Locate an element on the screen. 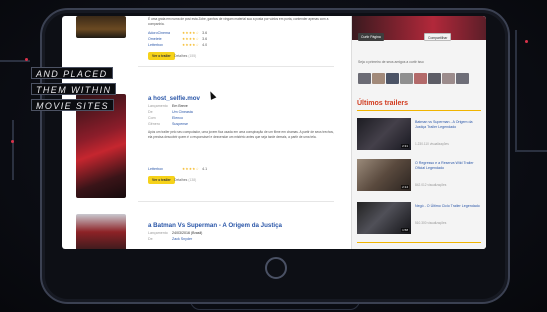  rating-row: Letterbox ★★★★☆ 4.1 is located at coordinates (177, 169).